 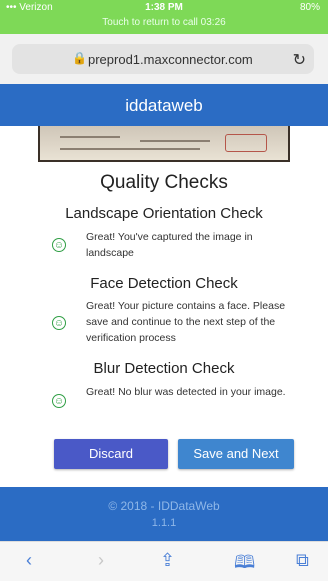 What do you see at coordinates (170, 59) in the screenshot?
I see `url-text: preprod1.maxconnector.com` at bounding box center [170, 59].